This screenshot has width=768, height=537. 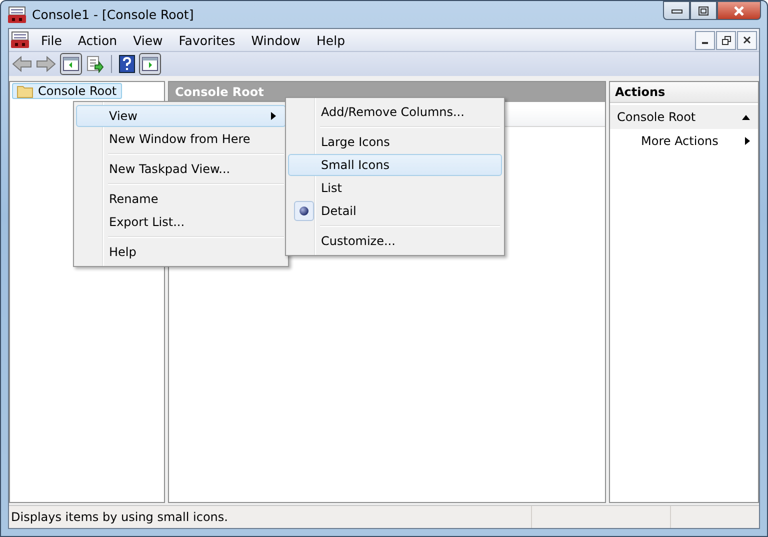 What do you see at coordinates (22, 64) in the screenshot?
I see `back-arrow-icon` at bounding box center [22, 64].